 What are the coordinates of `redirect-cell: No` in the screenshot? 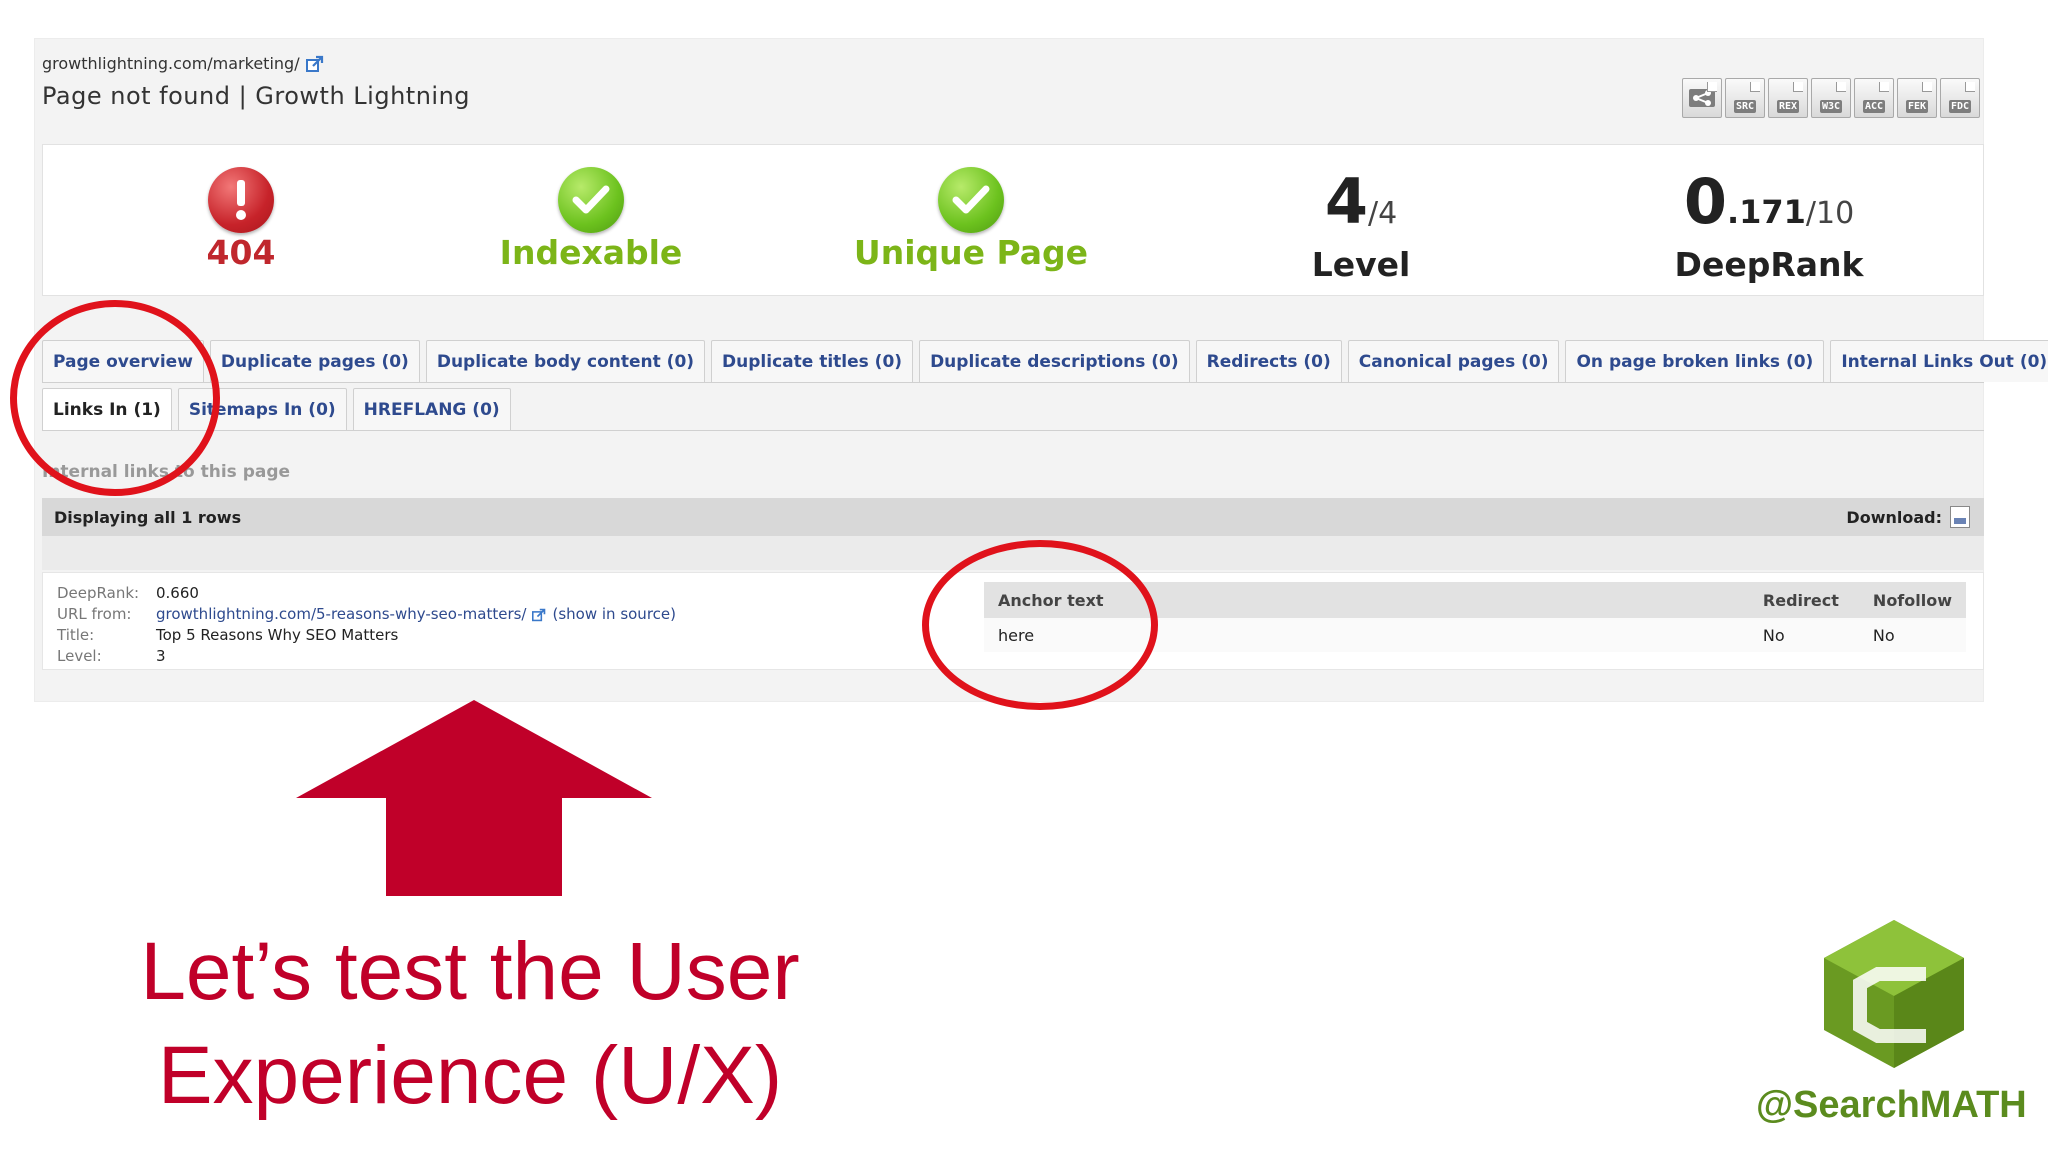 It's located at (1803, 635).